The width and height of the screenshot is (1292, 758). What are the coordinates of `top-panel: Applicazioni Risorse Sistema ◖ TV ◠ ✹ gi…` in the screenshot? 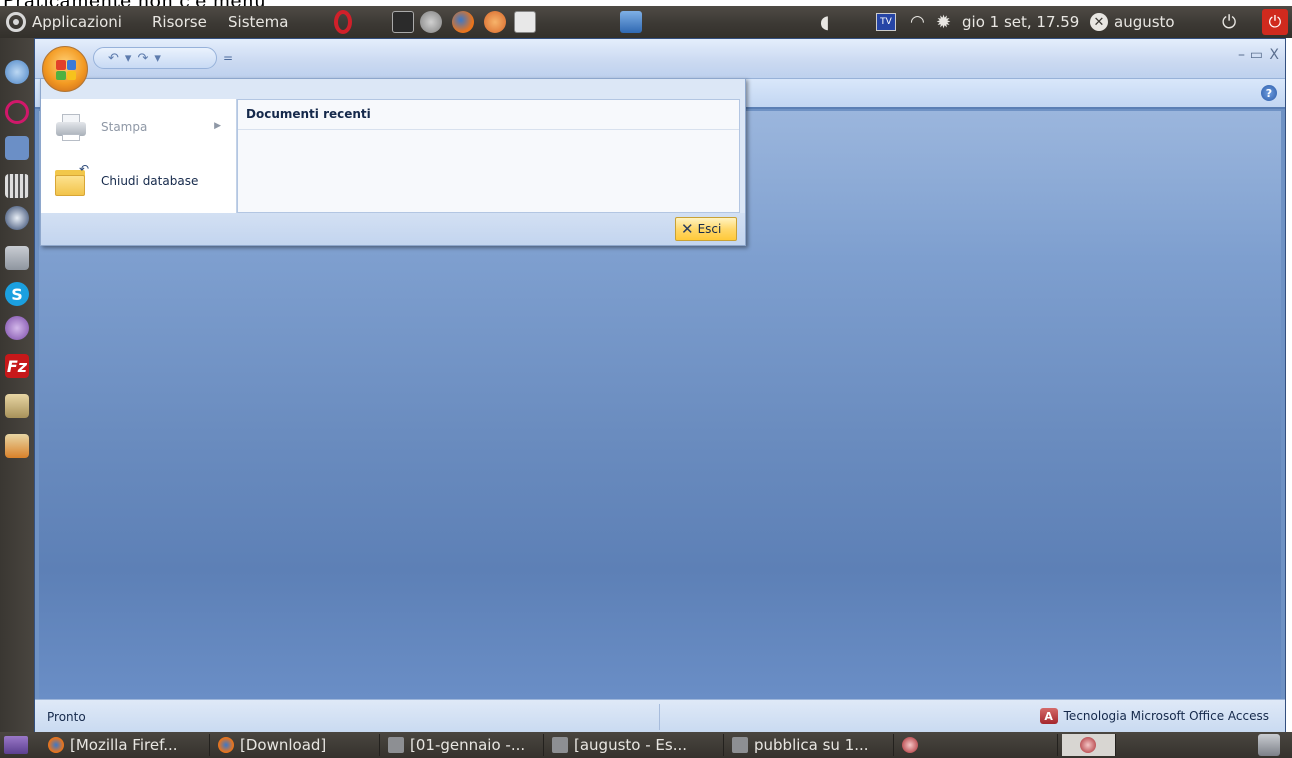 It's located at (646, 22).